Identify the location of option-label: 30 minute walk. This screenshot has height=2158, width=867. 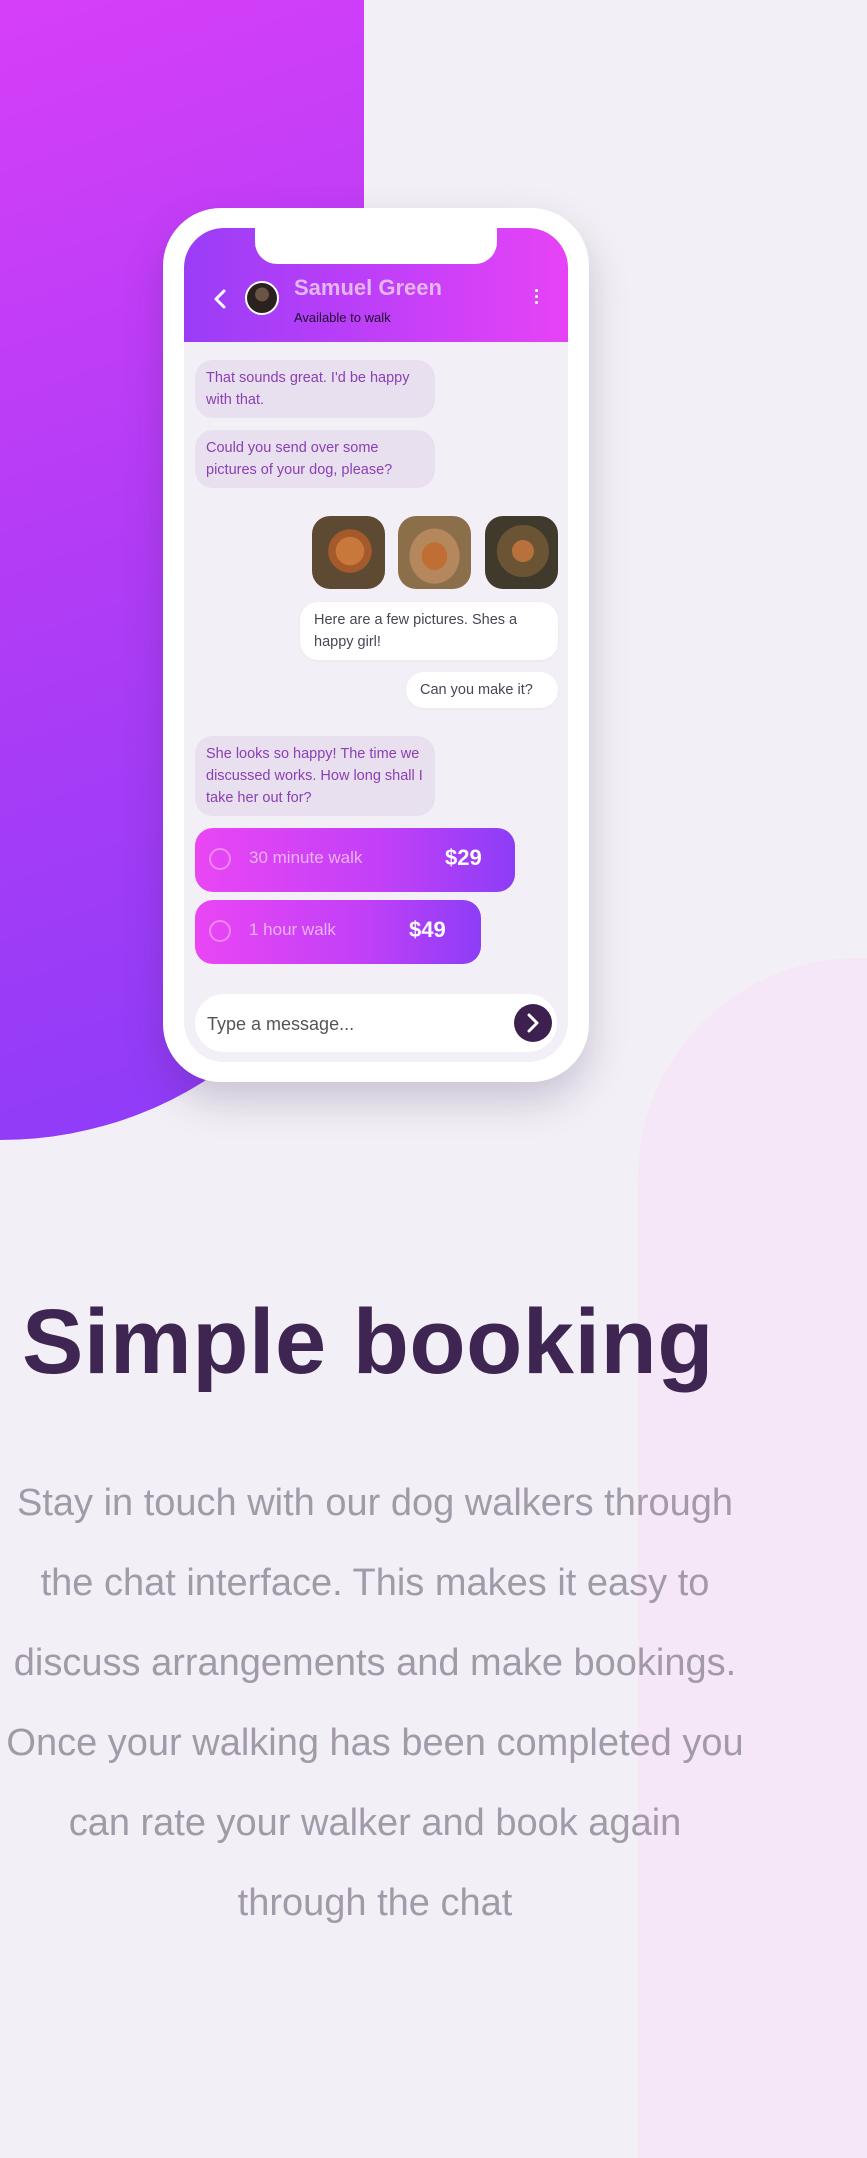
(306, 857).